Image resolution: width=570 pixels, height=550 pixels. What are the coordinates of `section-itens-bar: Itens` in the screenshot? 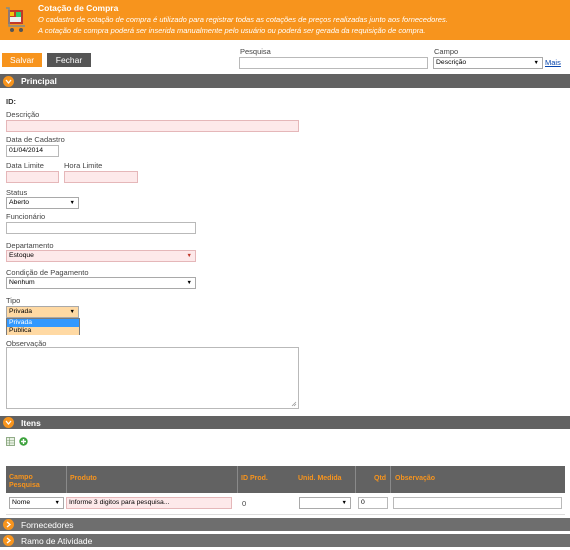 It's located at (285, 422).